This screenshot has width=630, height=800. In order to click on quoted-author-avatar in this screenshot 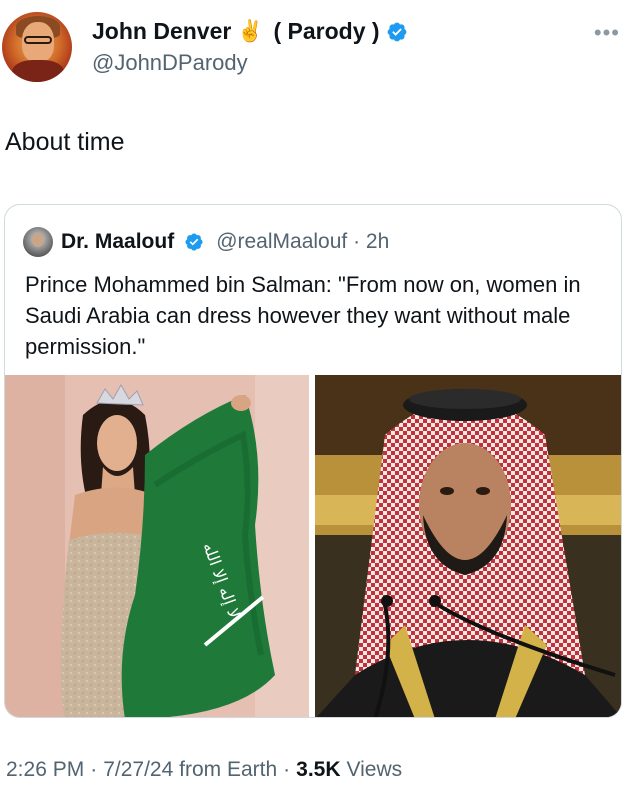, I will do `click(38, 242)`.